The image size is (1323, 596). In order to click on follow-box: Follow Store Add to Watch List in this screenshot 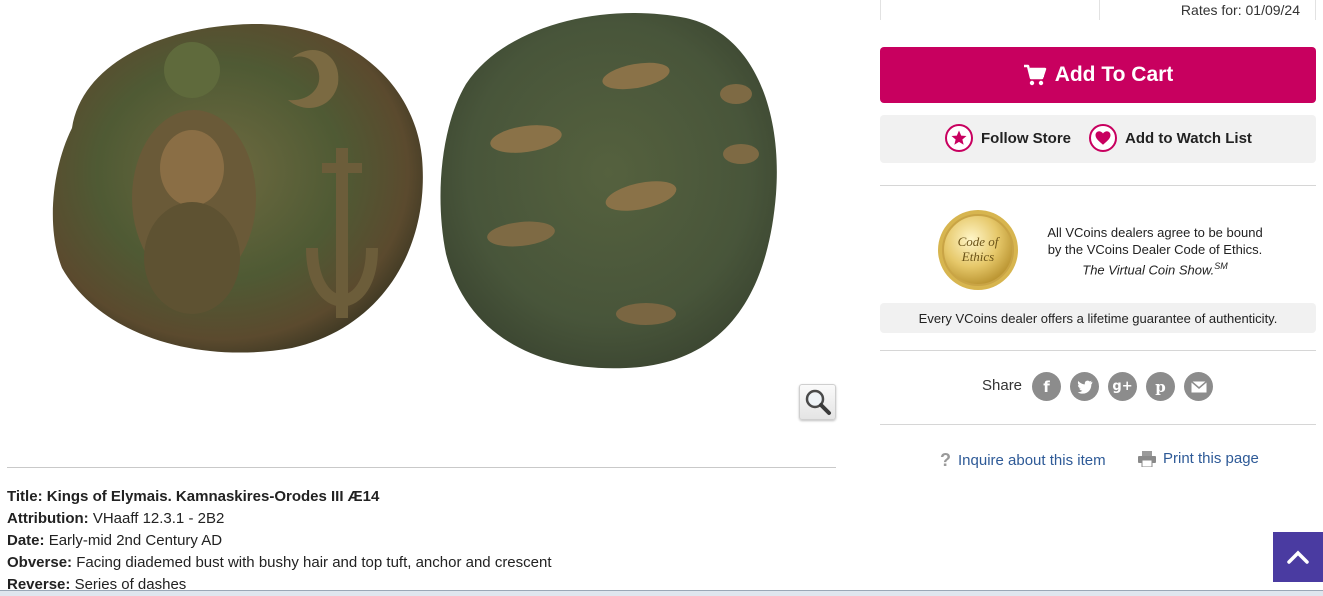, I will do `click(1098, 139)`.